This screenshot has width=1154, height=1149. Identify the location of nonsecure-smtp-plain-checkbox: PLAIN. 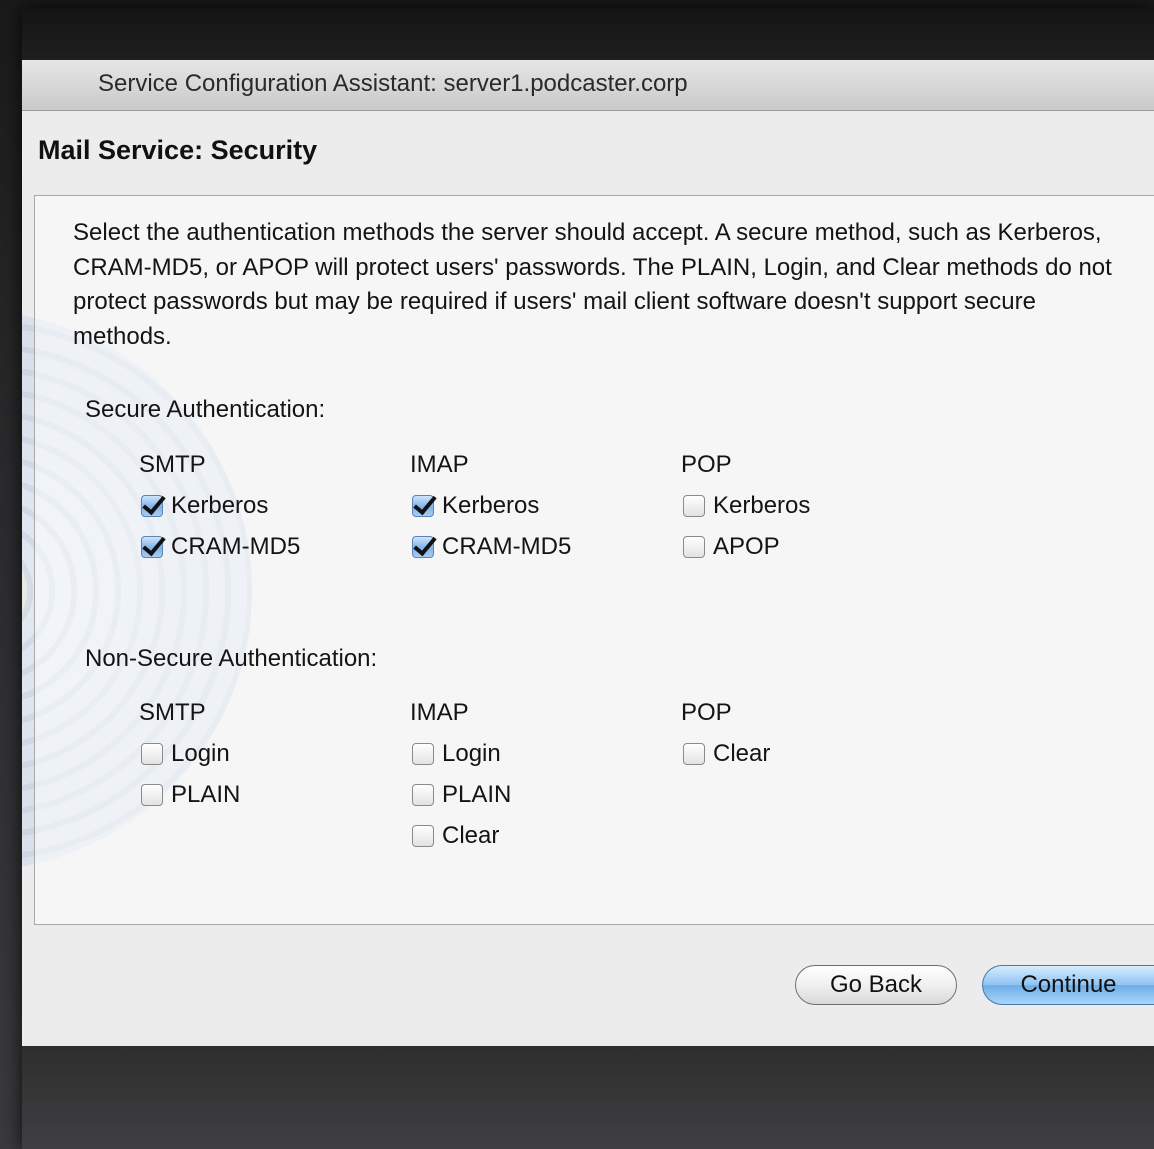
(190, 795).